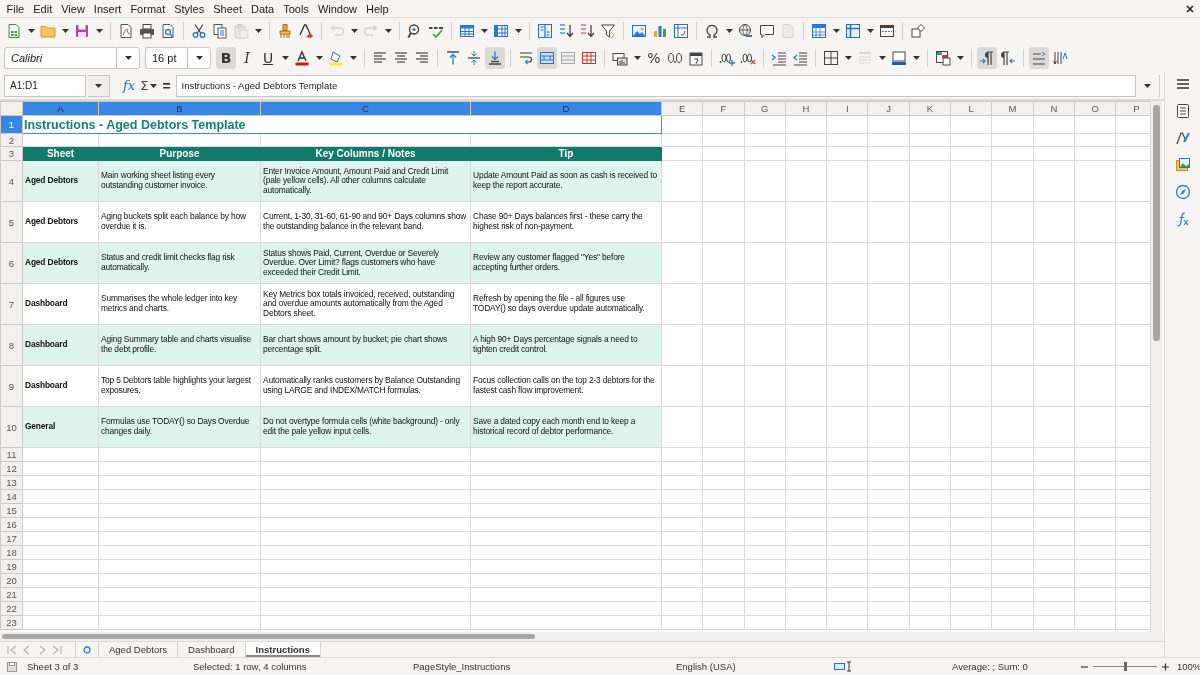  What do you see at coordinates (1054, 108) in the screenshot?
I see `column-header: N` at bounding box center [1054, 108].